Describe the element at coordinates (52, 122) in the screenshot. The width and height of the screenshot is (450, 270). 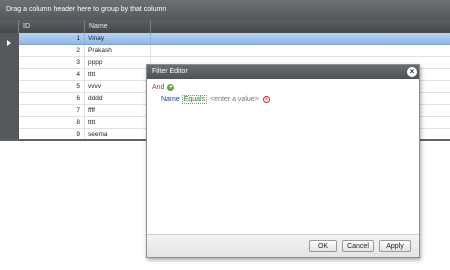
I see `cell-id: 8` at that location.